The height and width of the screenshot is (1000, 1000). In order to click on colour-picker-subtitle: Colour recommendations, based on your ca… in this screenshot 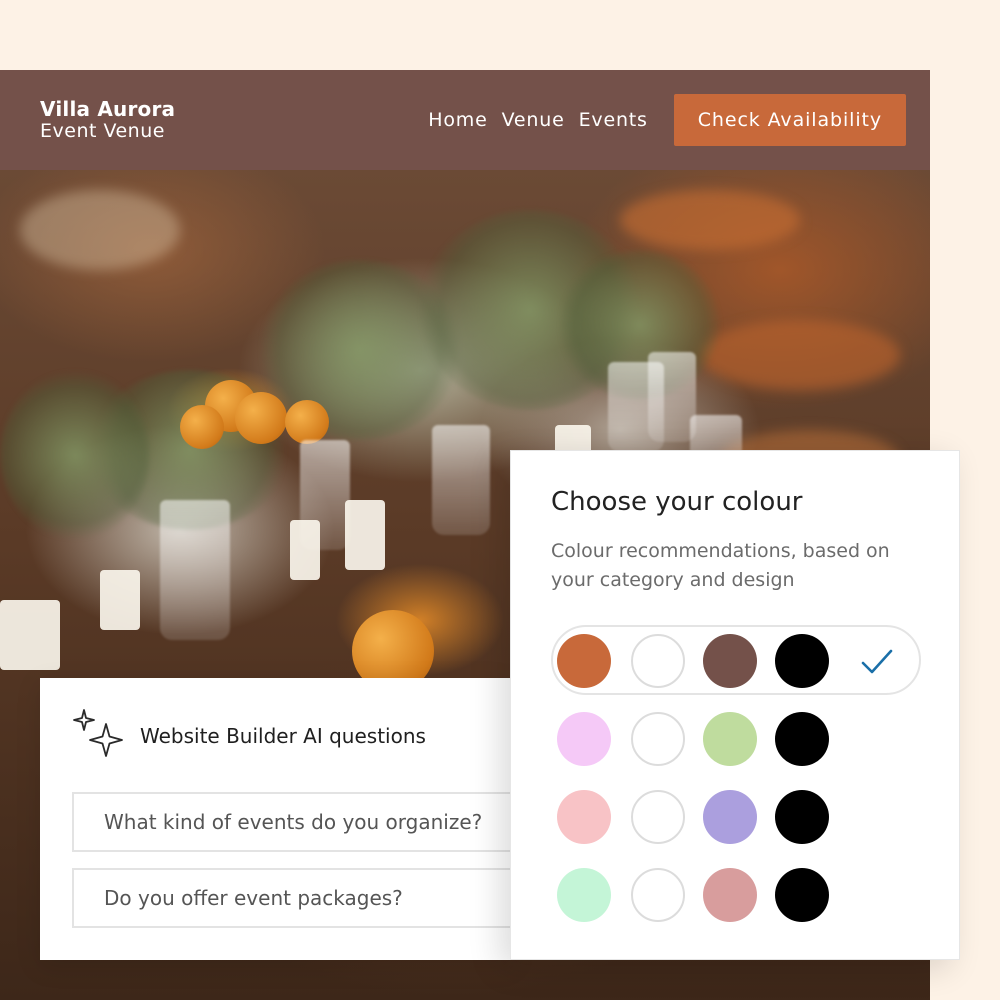, I will do `click(720, 565)`.